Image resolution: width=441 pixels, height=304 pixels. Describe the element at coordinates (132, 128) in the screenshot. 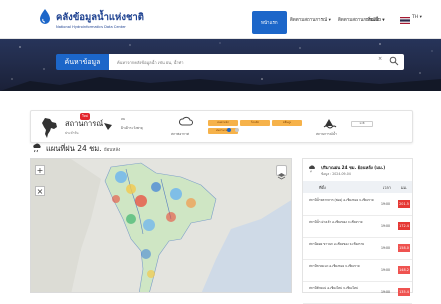

I see `storm-watch-label: ฝ้าเฝ้าระวังพายุ` at that location.